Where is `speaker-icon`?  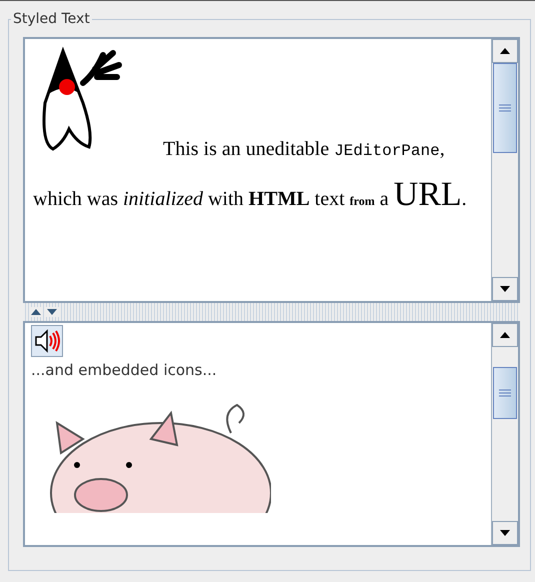
speaker-icon is located at coordinates (47, 341).